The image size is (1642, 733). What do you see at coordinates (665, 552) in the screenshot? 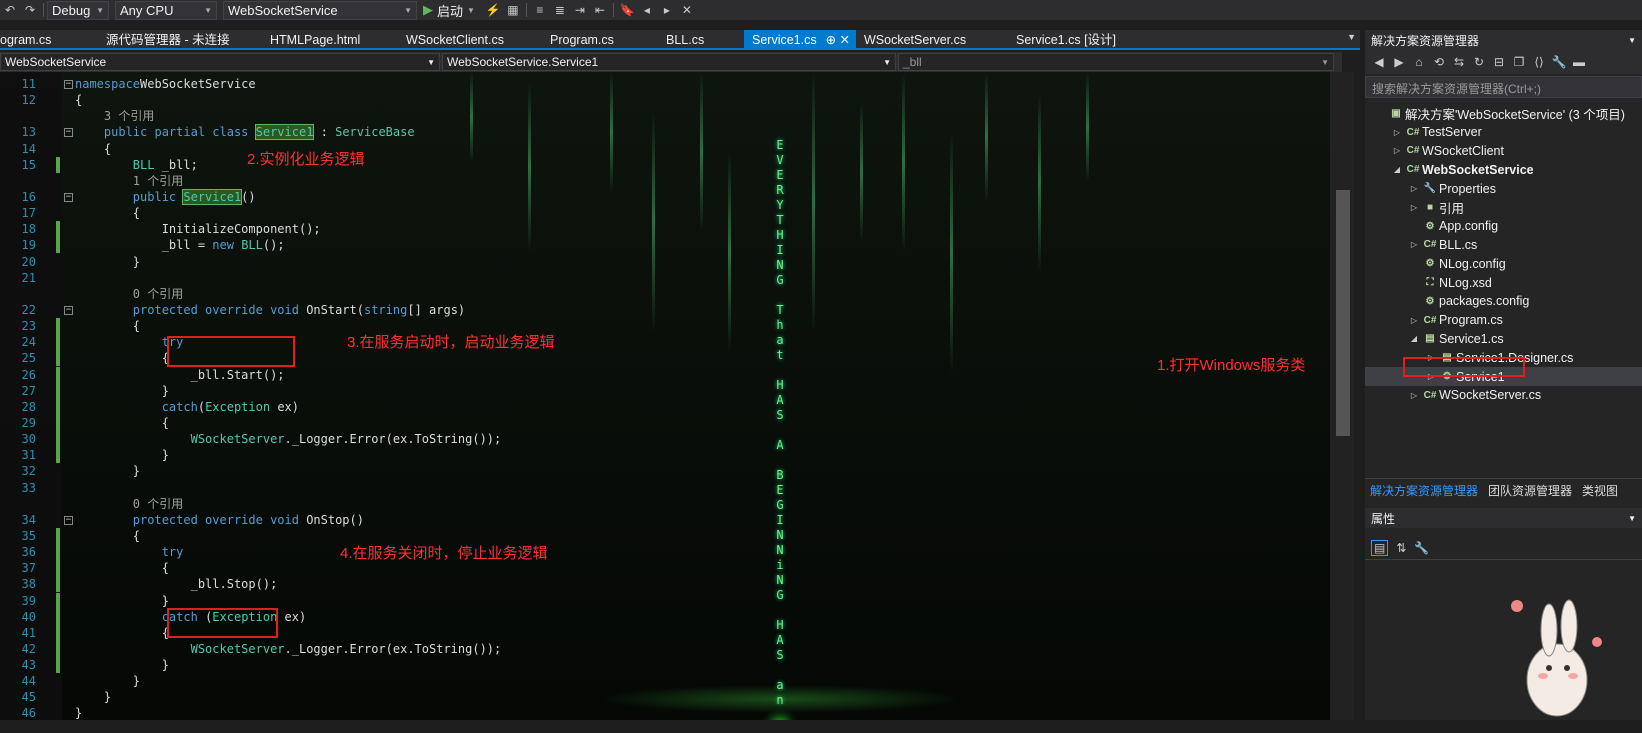
I see `code-line: 36 try` at bounding box center [665, 552].